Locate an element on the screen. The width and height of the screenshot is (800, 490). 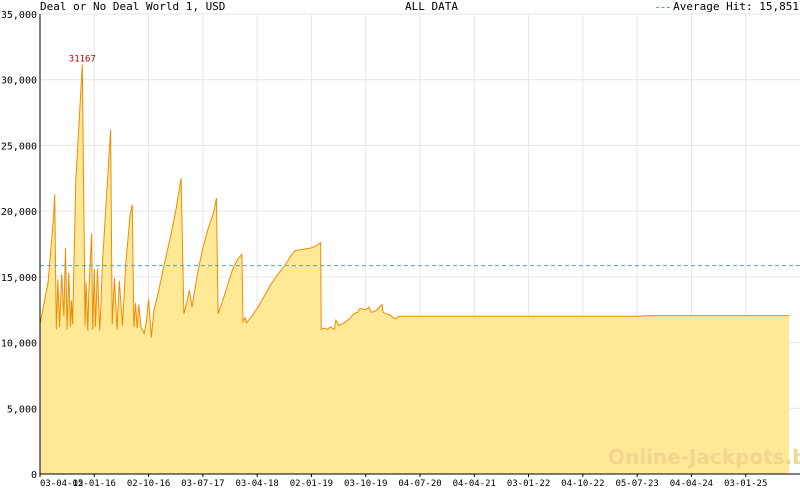
average-legend: Average Hit: 15,851 is located at coordinates (727, 7).